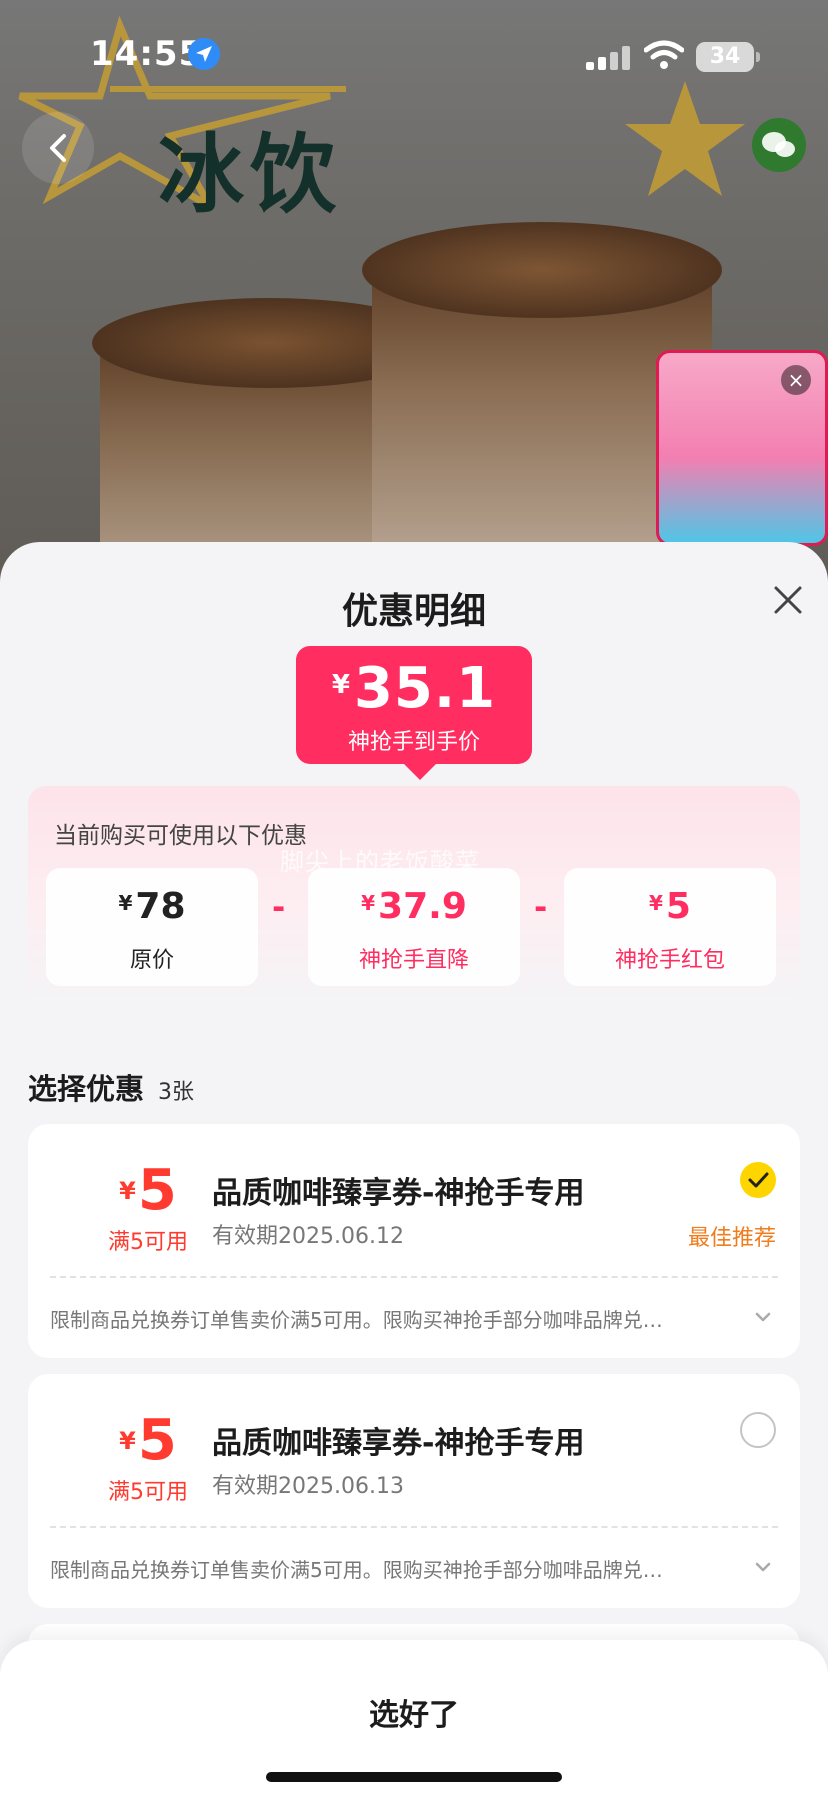  What do you see at coordinates (414, 1777) in the screenshot?
I see `home-indicator` at bounding box center [414, 1777].